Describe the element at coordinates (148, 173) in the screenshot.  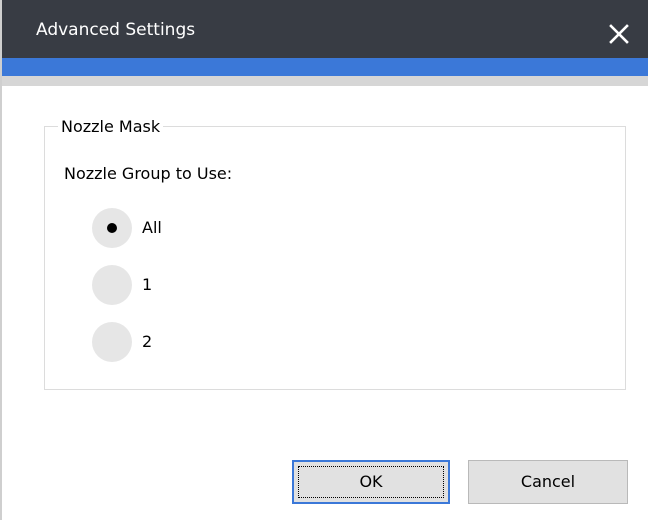
I see `nozzle-group-label: Nozzle Group to Use:` at that location.